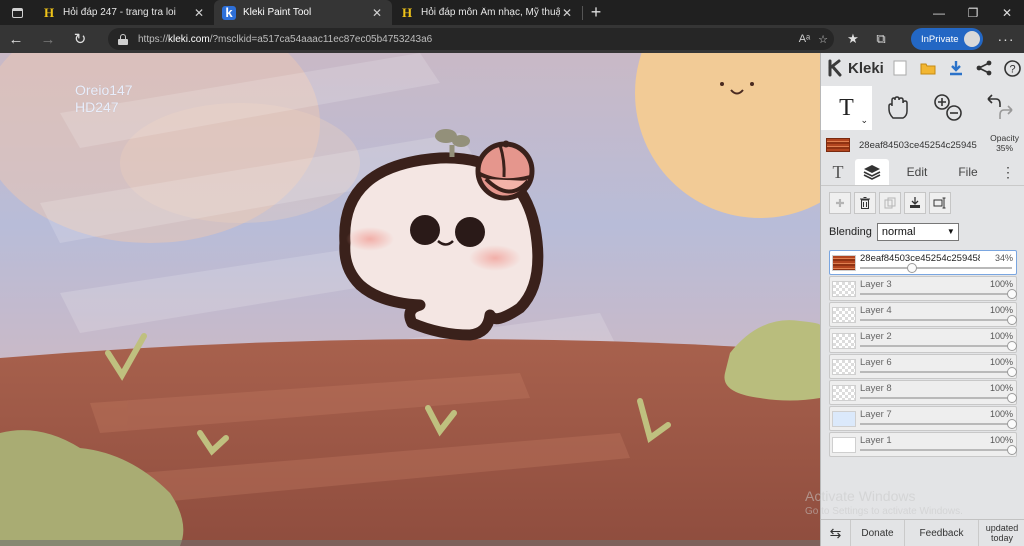 This screenshot has width=1024, height=546. What do you see at coordinates (1007, 172) in the screenshot?
I see `more-menu-icon: ⋮` at bounding box center [1007, 172].